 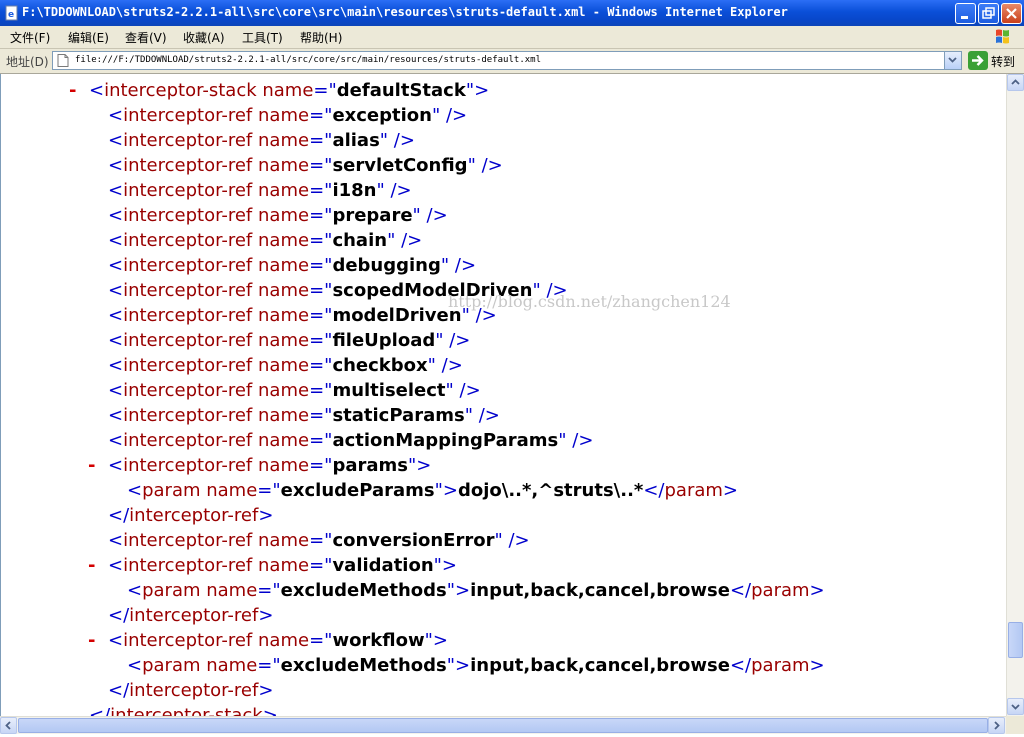 I want to click on close-button, so click(x=1011, y=13).